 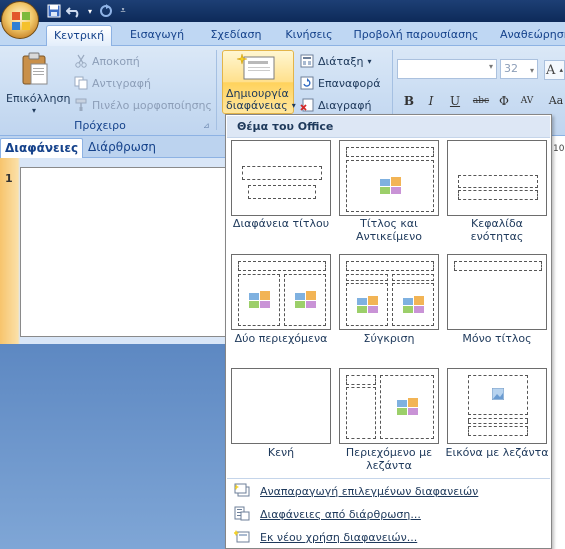 I want to click on tab-home: Κεντρική, so click(x=79, y=35).